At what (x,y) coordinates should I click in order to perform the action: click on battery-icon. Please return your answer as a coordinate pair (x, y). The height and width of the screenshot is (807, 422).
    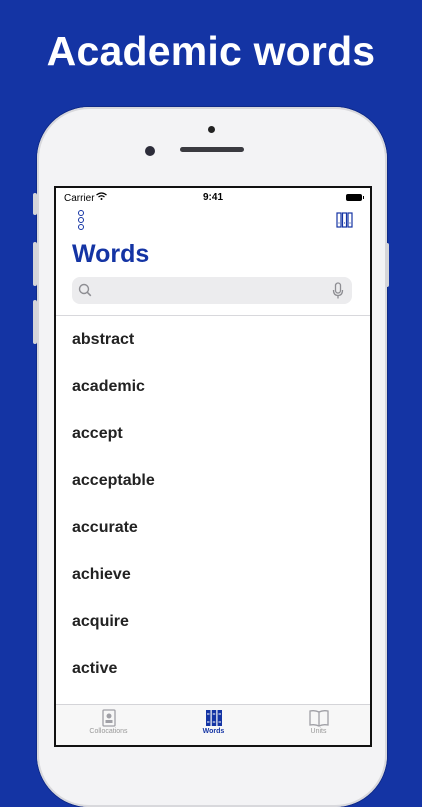
    Looking at the image, I should click on (355, 197).